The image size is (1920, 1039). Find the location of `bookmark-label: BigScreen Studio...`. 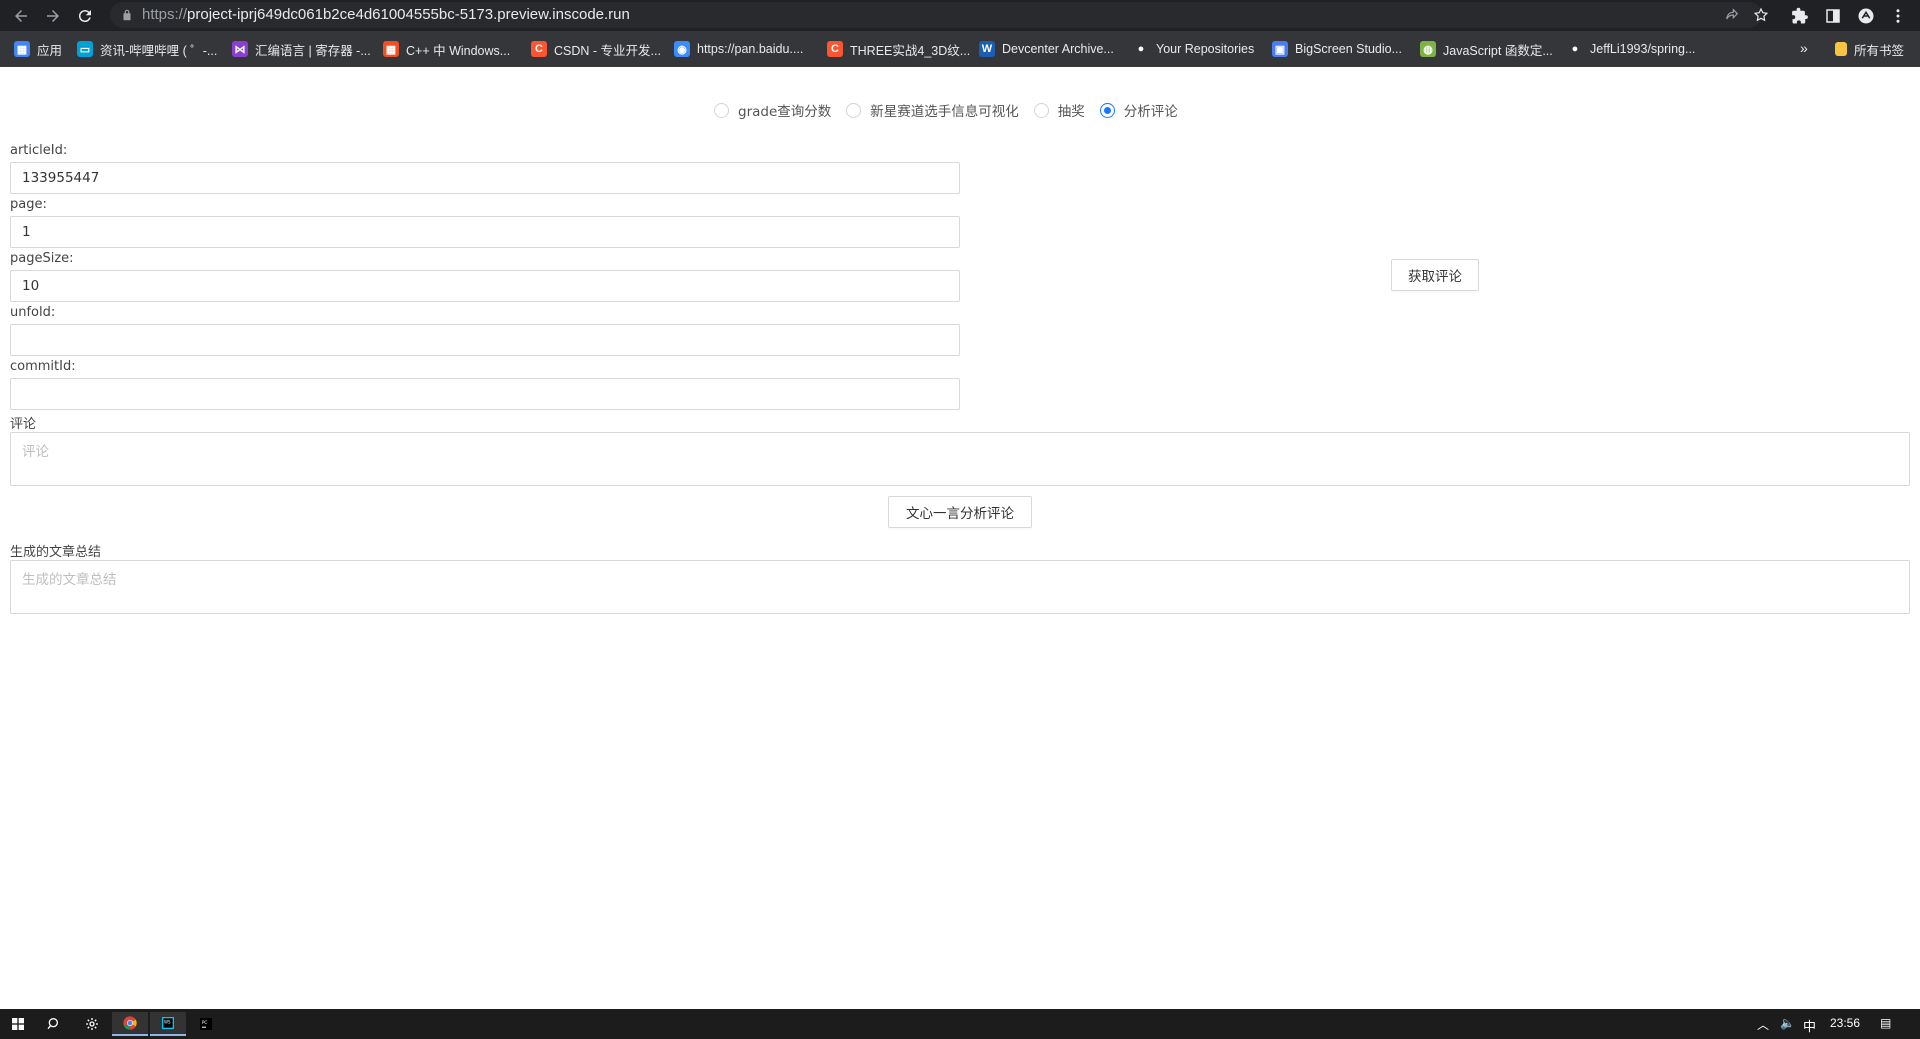

bookmark-label: BigScreen Studio... is located at coordinates (1349, 49).